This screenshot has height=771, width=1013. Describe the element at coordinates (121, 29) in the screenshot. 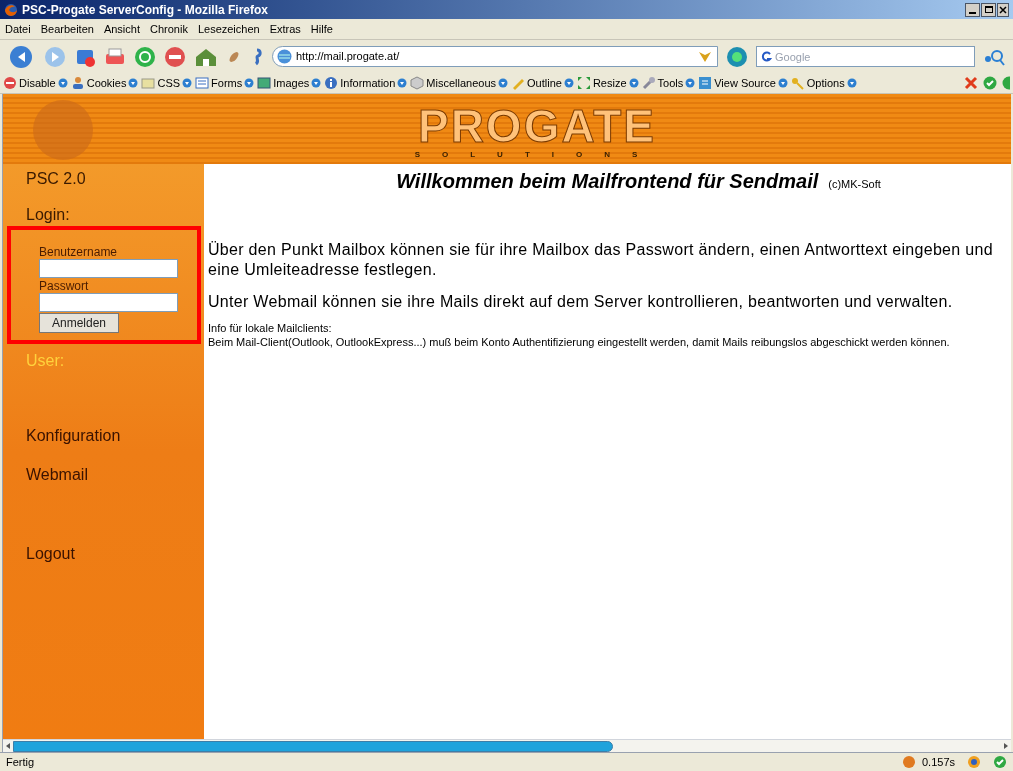

I see `menu-item: Ansicht` at that location.